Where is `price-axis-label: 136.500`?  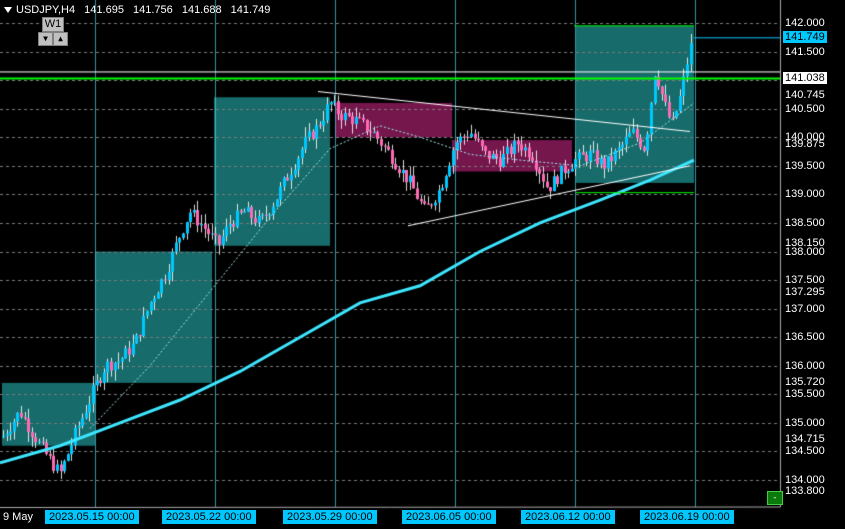 price-axis-label: 136.500 is located at coordinates (805, 337).